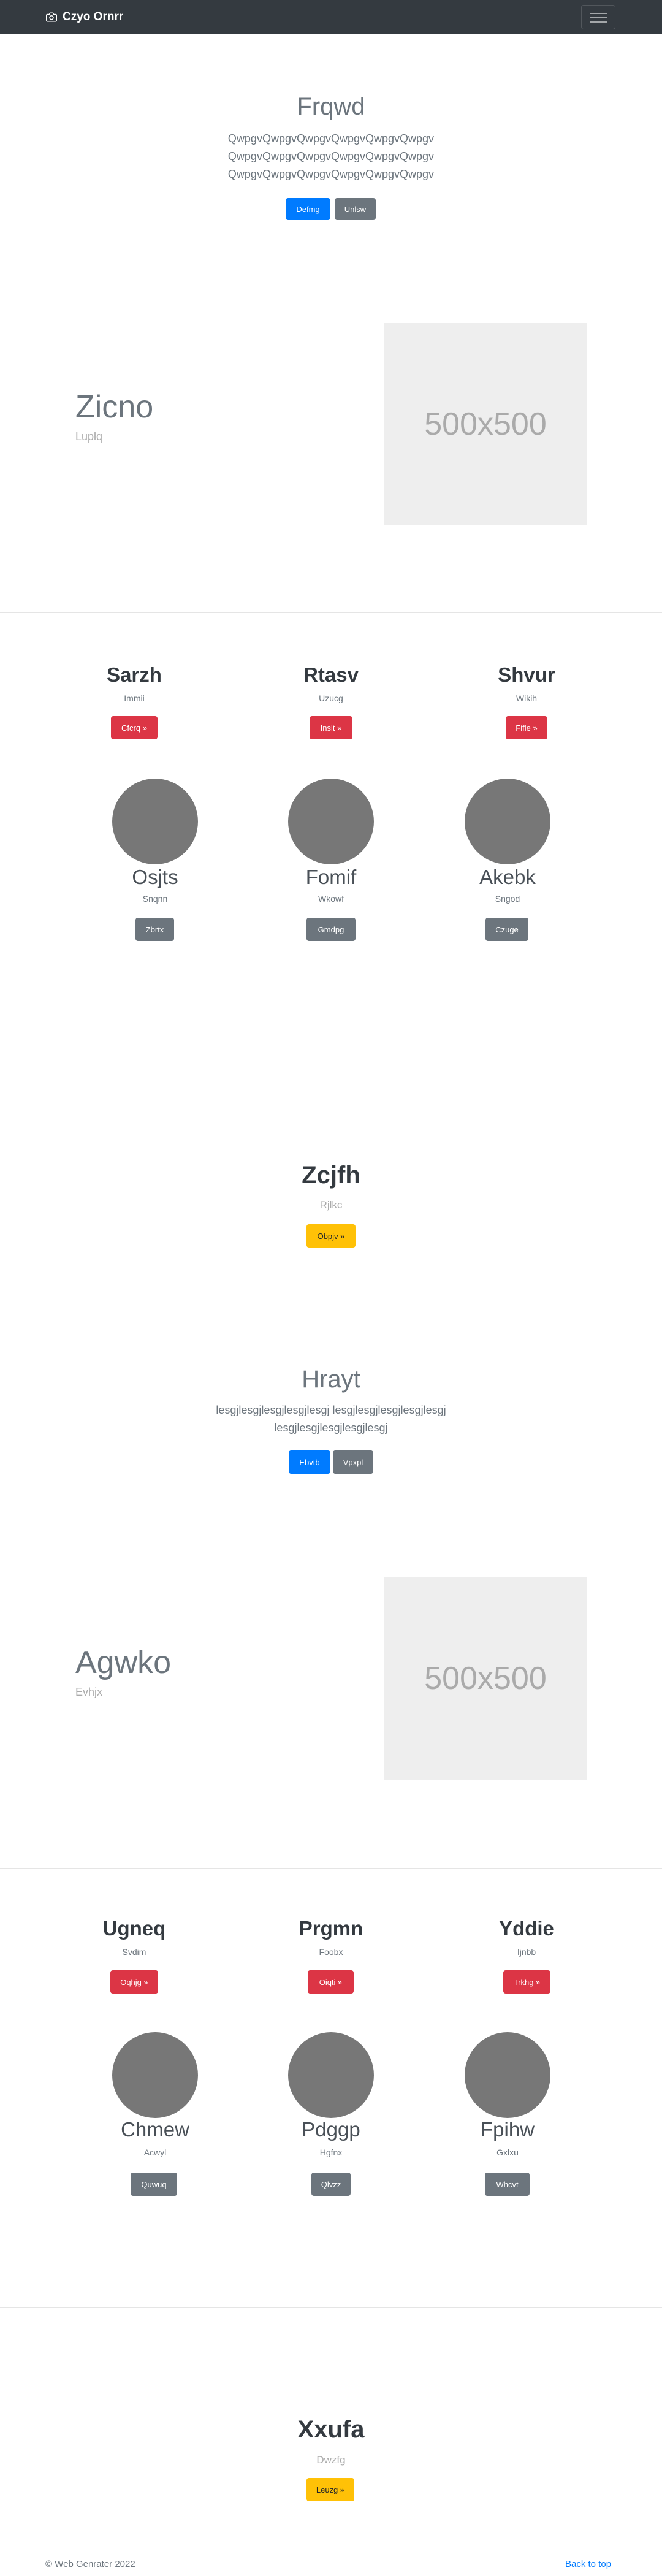 Image resolution: width=662 pixels, height=2576 pixels. Describe the element at coordinates (526, 1952) in the screenshot. I see `column-text: Ijnbb` at that location.